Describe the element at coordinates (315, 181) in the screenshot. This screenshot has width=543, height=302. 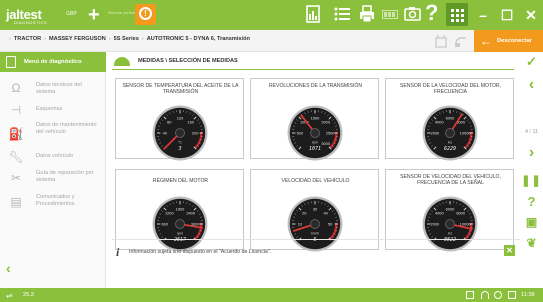
I see `gauge-title: VELOCIDAD DEL VEHÍCULO` at that location.